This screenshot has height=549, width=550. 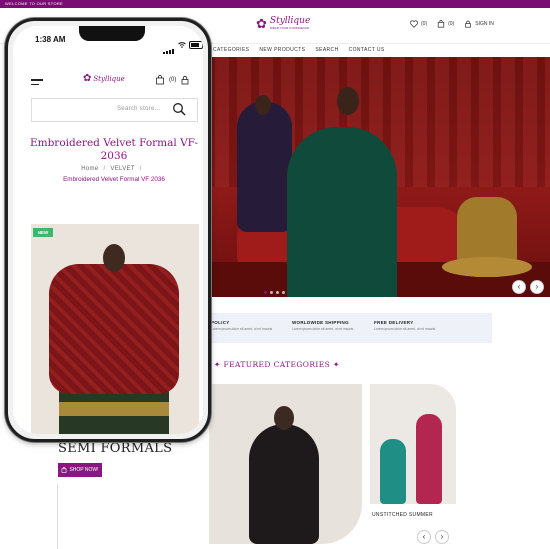 I want to click on nav-search: SEARCH, so click(x=326, y=50).